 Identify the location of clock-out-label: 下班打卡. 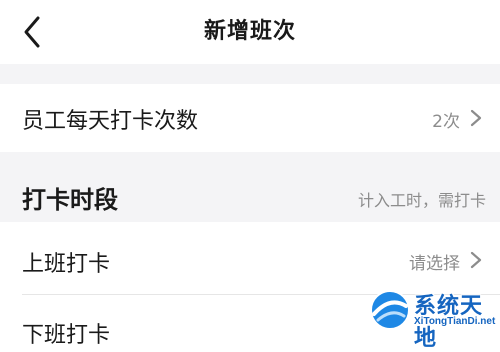
(66, 335).